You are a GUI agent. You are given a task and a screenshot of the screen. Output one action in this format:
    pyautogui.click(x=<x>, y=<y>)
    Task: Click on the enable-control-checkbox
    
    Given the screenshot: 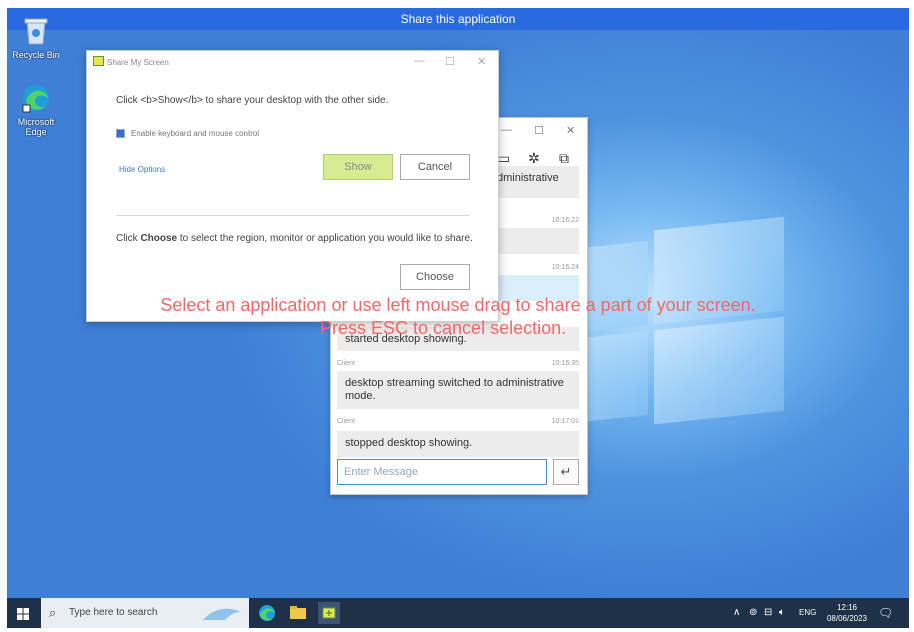 What is the action you would take?
    pyautogui.click(x=120, y=133)
    